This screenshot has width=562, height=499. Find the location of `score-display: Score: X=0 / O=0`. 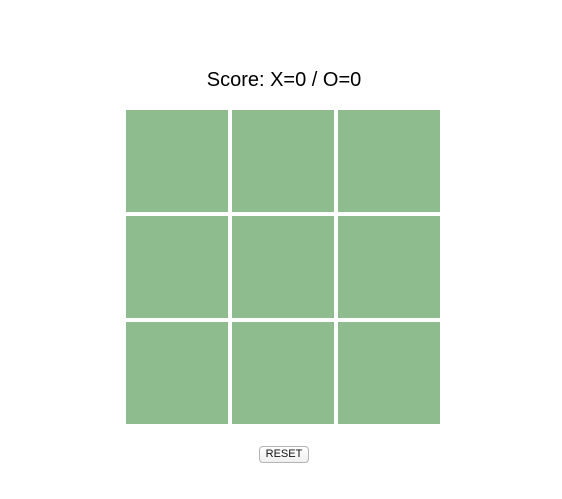

score-display: Score: X=0 / O=0 is located at coordinates (284, 80).